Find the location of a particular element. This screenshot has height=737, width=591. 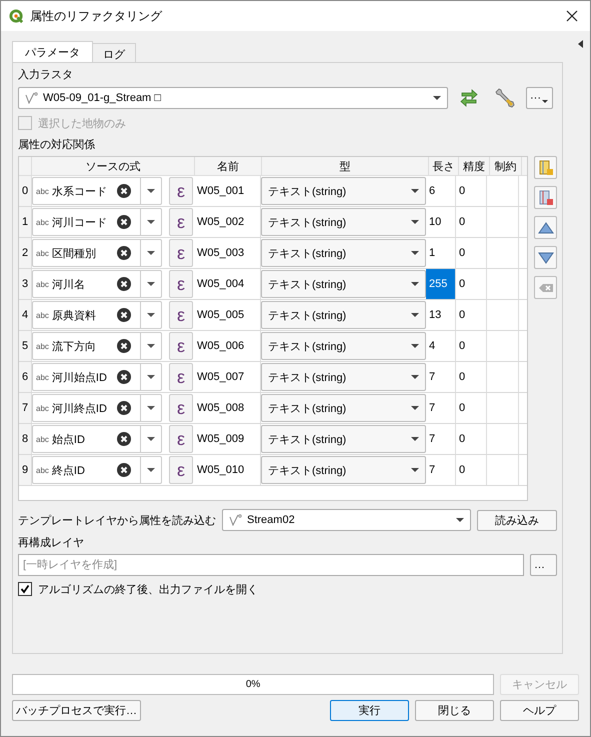

source-field-dropdown: abc 河川始点ID is located at coordinates (97, 377).